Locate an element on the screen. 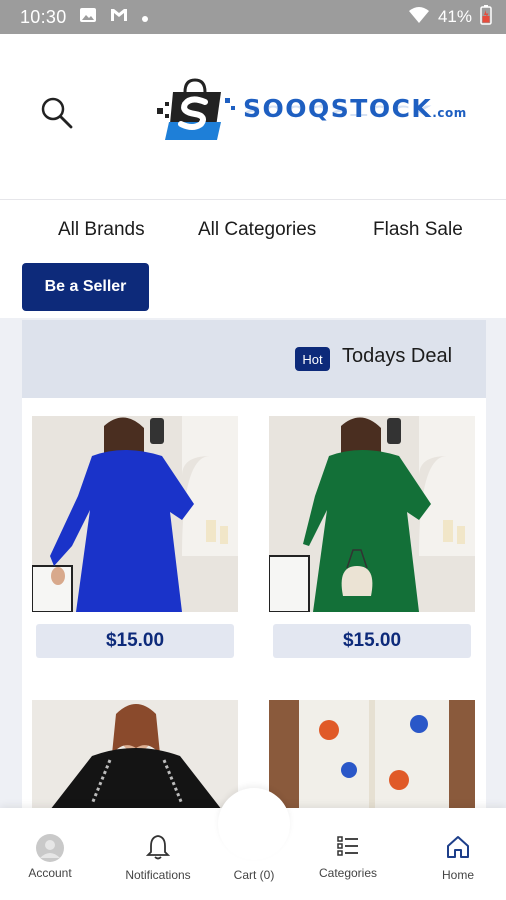  gmail-icon is located at coordinates (119, 17).